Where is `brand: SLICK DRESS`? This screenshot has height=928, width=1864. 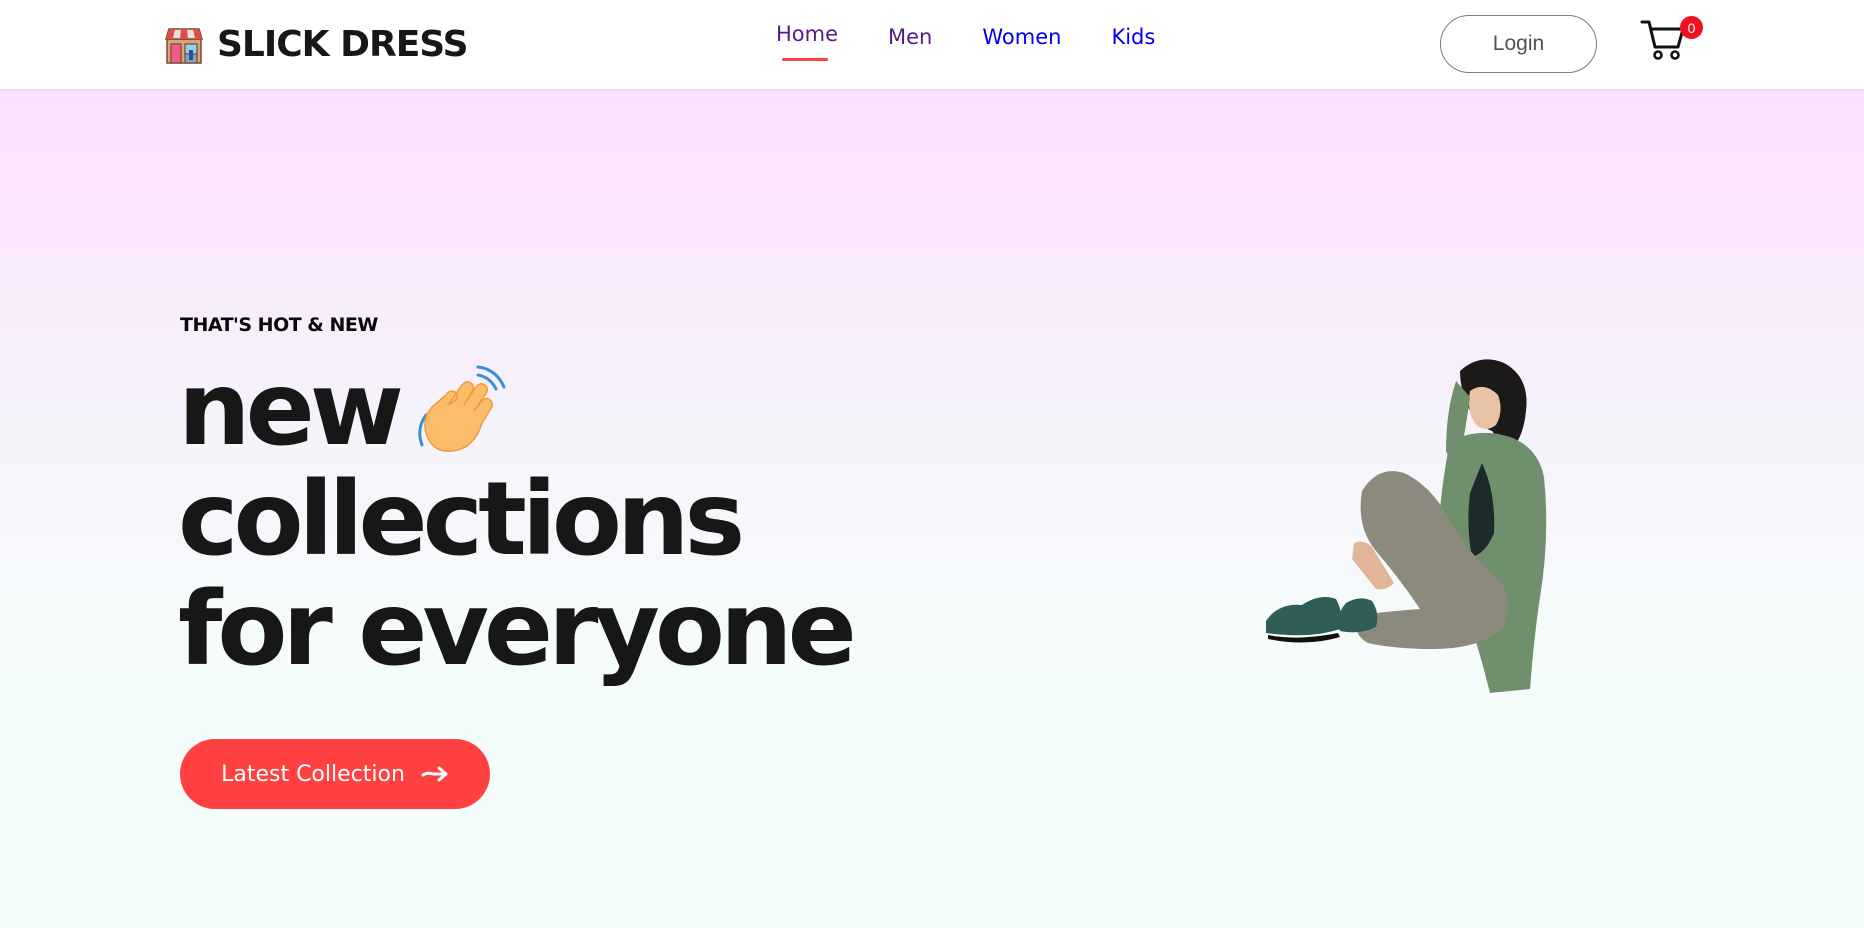
brand: SLICK DRESS is located at coordinates (316, 44).